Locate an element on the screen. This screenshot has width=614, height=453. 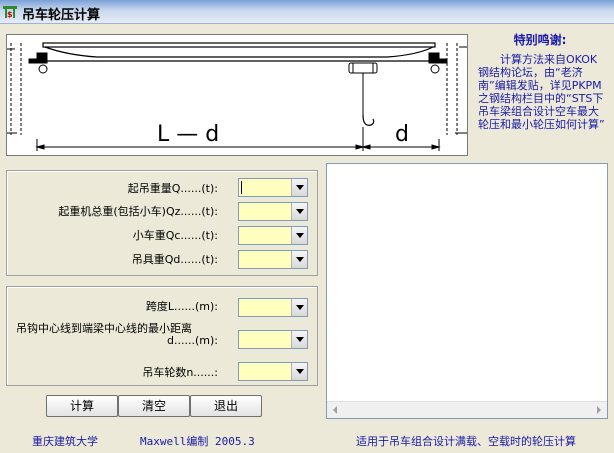
min-distance-label-line2: d......(m): is located at coordinates (192, 340).